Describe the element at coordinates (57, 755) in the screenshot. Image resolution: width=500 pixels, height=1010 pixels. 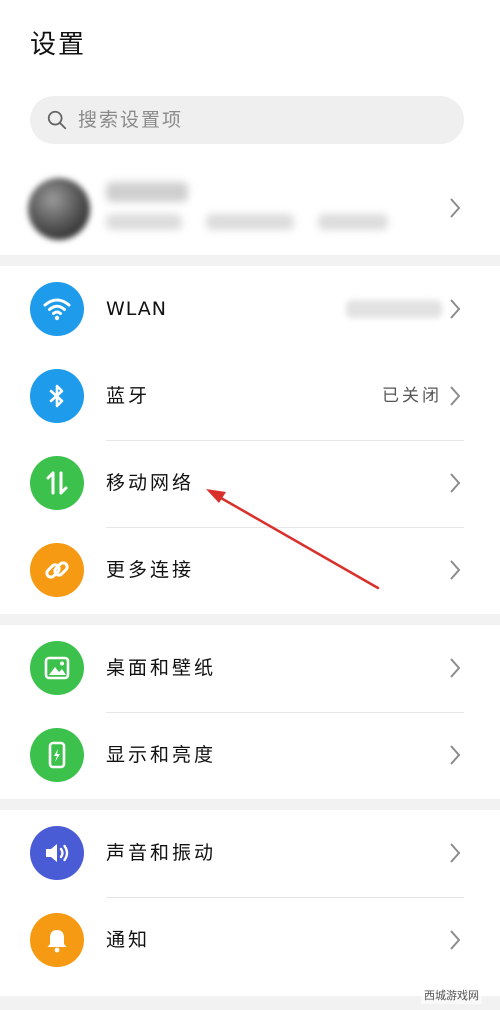
I see `phone-brightness-icon` at that location.